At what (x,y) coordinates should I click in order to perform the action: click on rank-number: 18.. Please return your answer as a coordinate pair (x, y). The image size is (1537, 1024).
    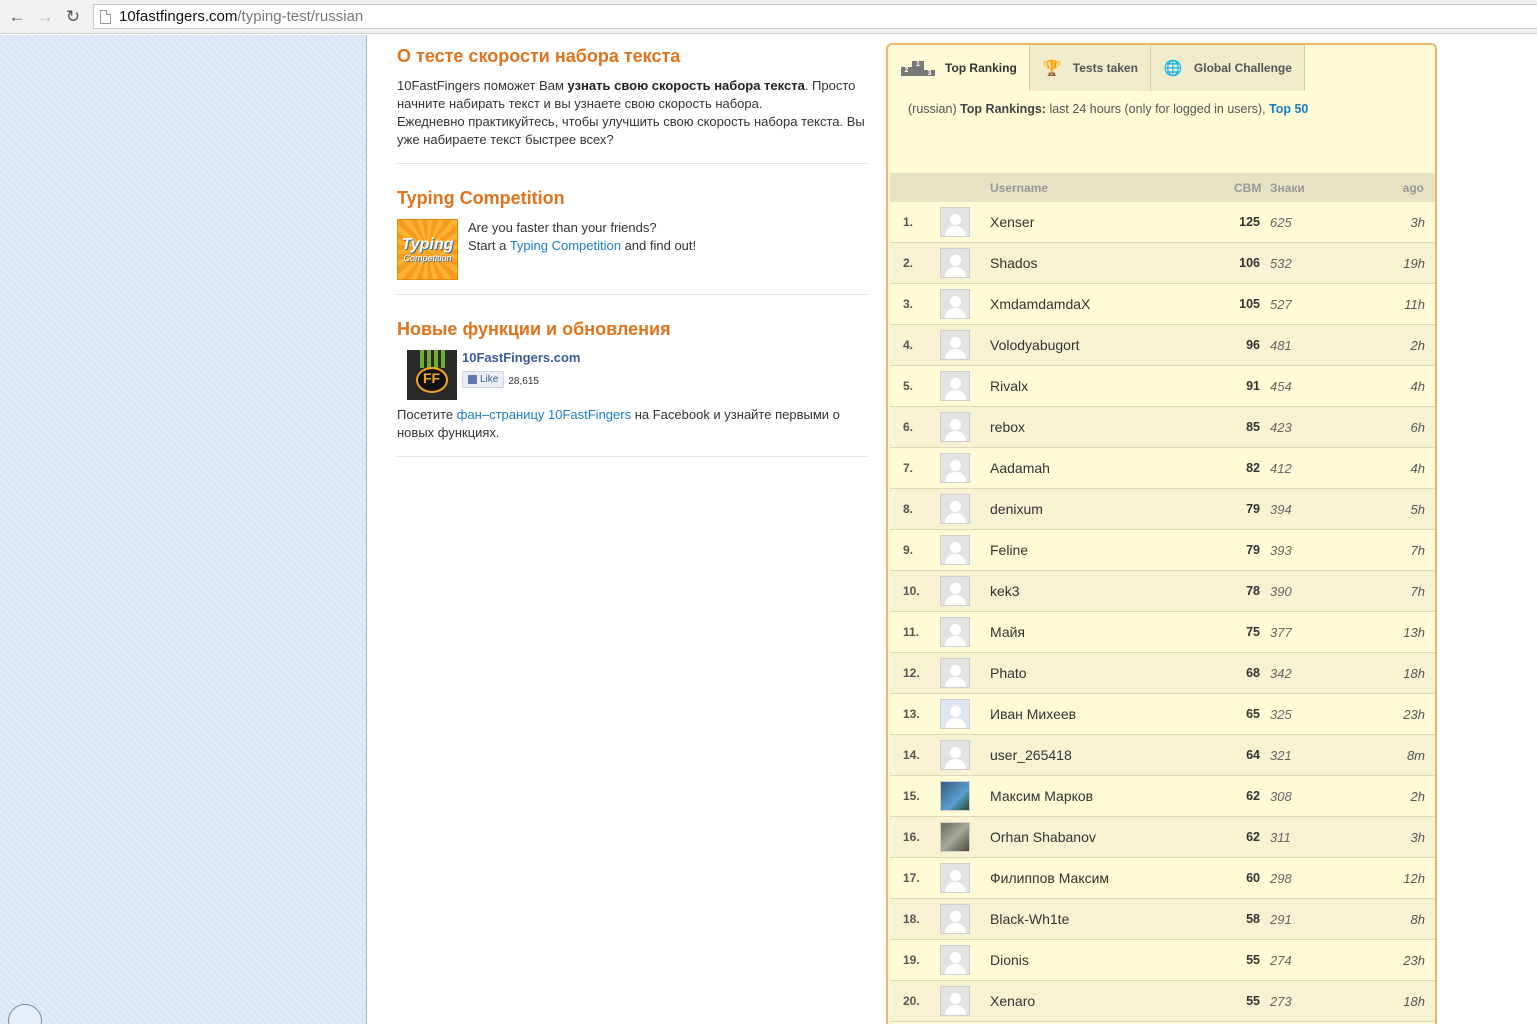
    Looking at the image, I should click on (911, 919).